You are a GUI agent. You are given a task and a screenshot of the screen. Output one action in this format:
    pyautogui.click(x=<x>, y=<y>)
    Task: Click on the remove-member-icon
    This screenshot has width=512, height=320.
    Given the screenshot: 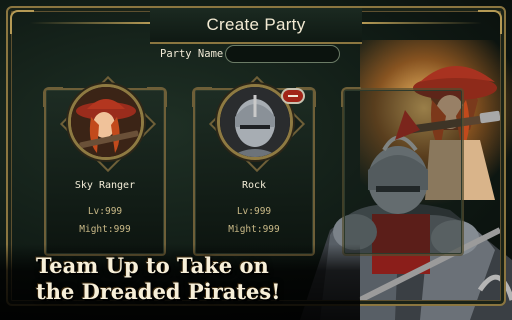 What is the action you would take?
    pyautogui.click(x=293, y=96)
    